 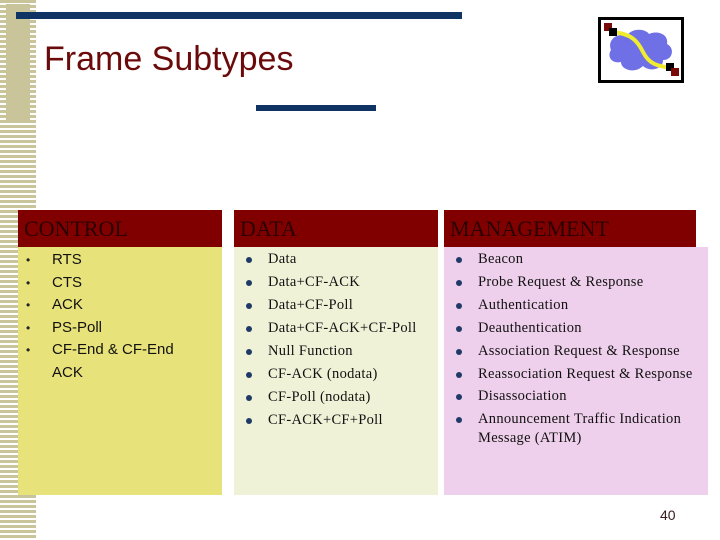 What do you see at coordinates (336, 398) in the screenshot?
I see `list-item: CF-Poll (nodata)` at bounding box center [336, 398].